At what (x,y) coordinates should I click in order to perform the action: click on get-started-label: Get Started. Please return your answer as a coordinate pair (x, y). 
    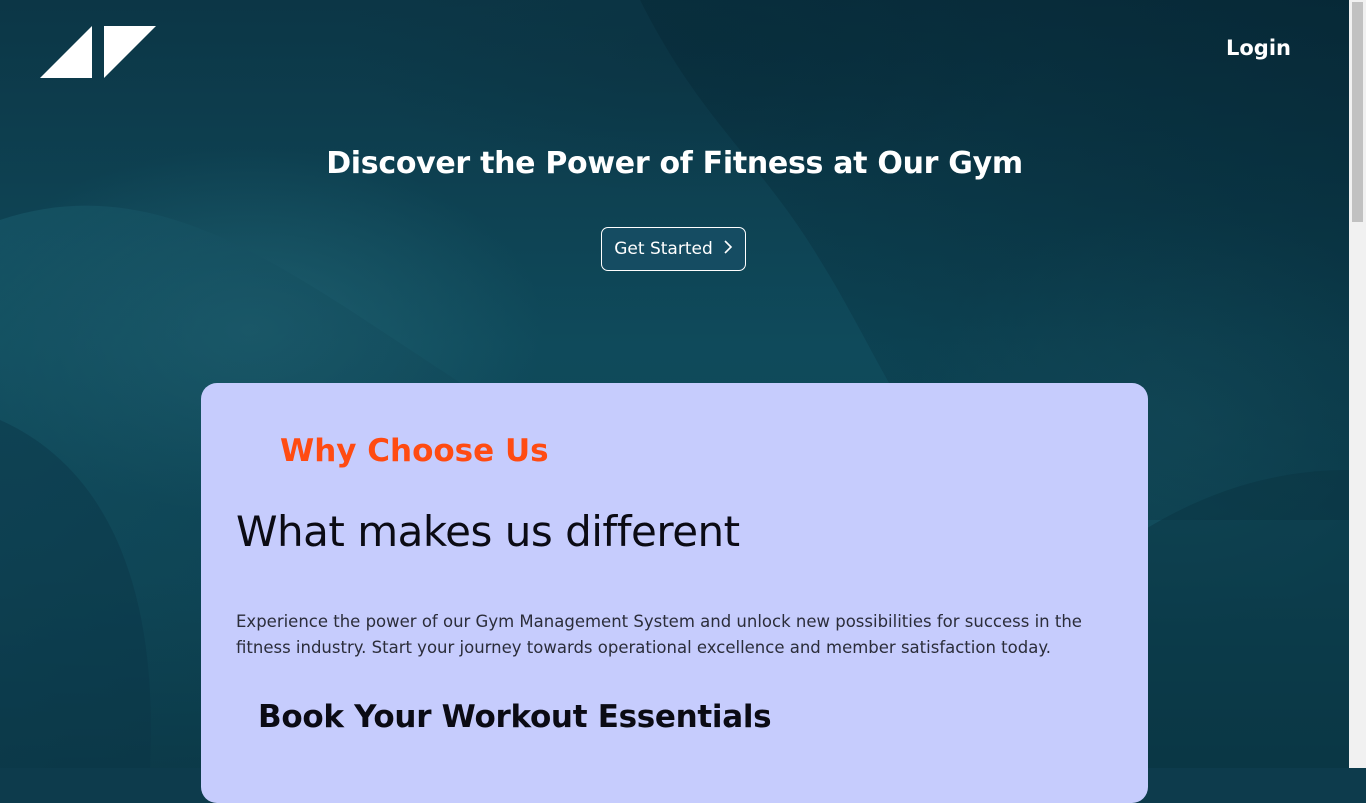
    Looking at the image, I should click on (663, 249).